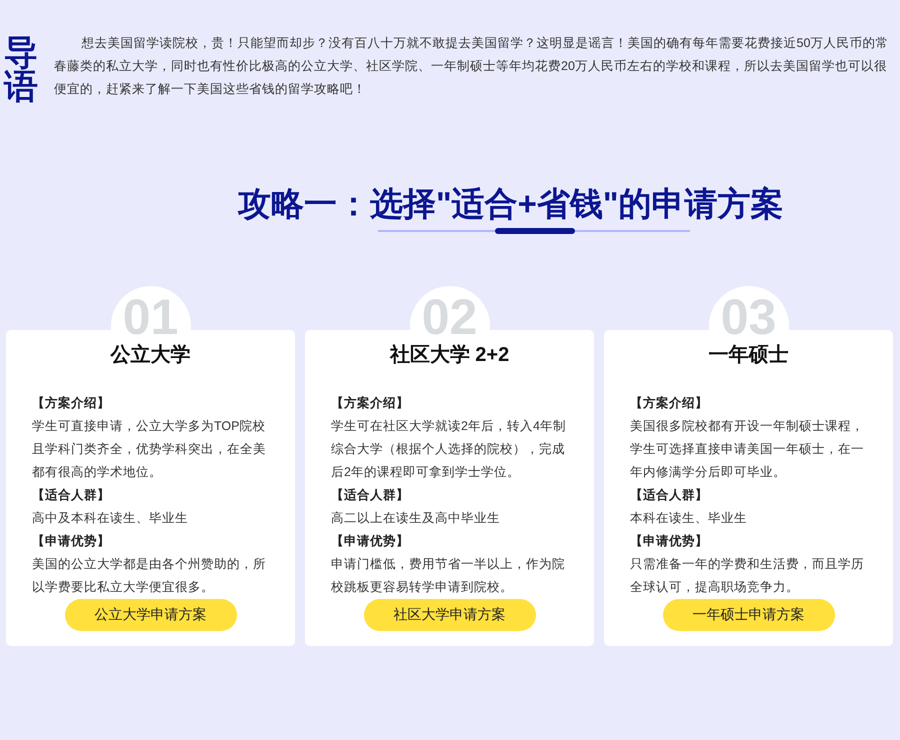 Image resolution: width=900 pixels, height=740 pixels. What do you see at coordinates (21, 70) in the screenshot?
I see `intro-label: 导语` at bounding box center [21, 70].